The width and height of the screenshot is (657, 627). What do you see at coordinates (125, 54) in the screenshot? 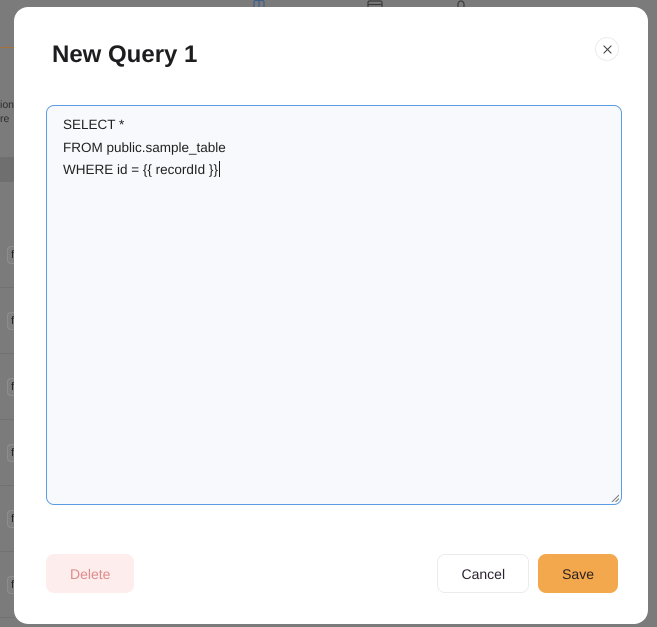
I see `dialog-title: New Query 1` at bounding box center [125, 54].